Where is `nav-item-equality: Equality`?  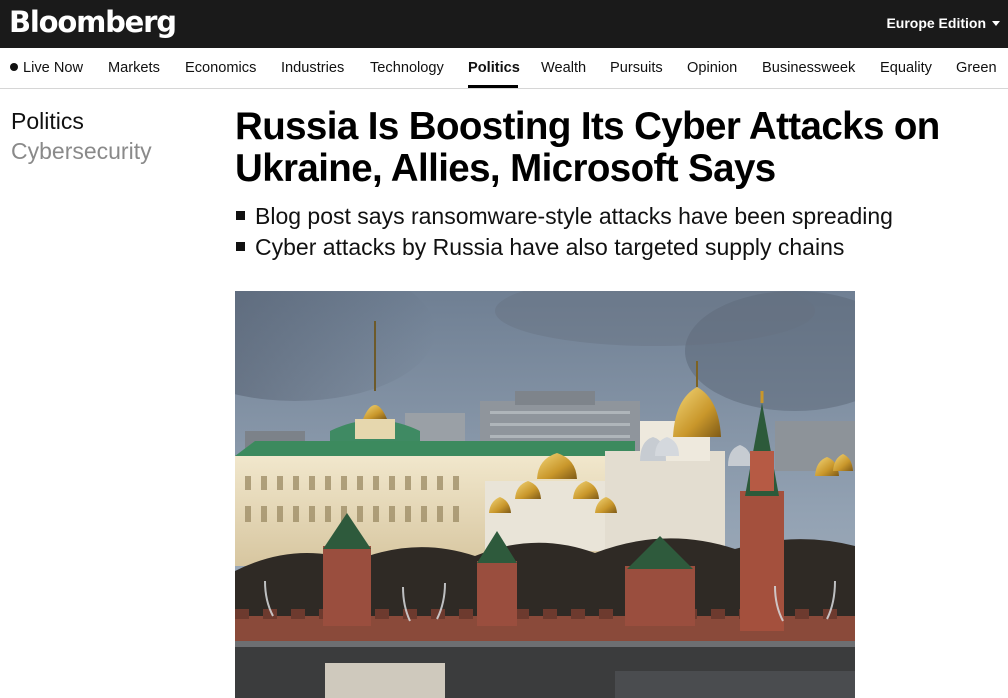
nav-item-equality: Equality is located at coordinates (906, 68).